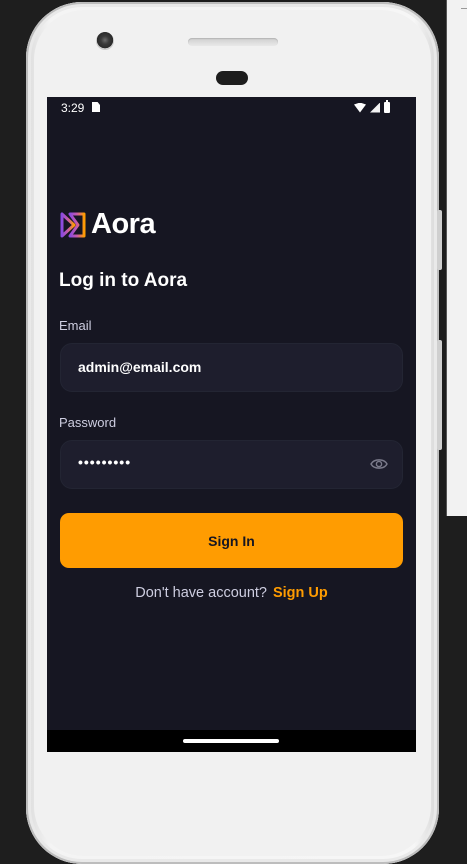 Image resolution: width=467 pixels, height=864 pixels. Describe the element at coordinates (300, 593) in the screenshot. I see `sign-up-link: Sign Up` at that location.